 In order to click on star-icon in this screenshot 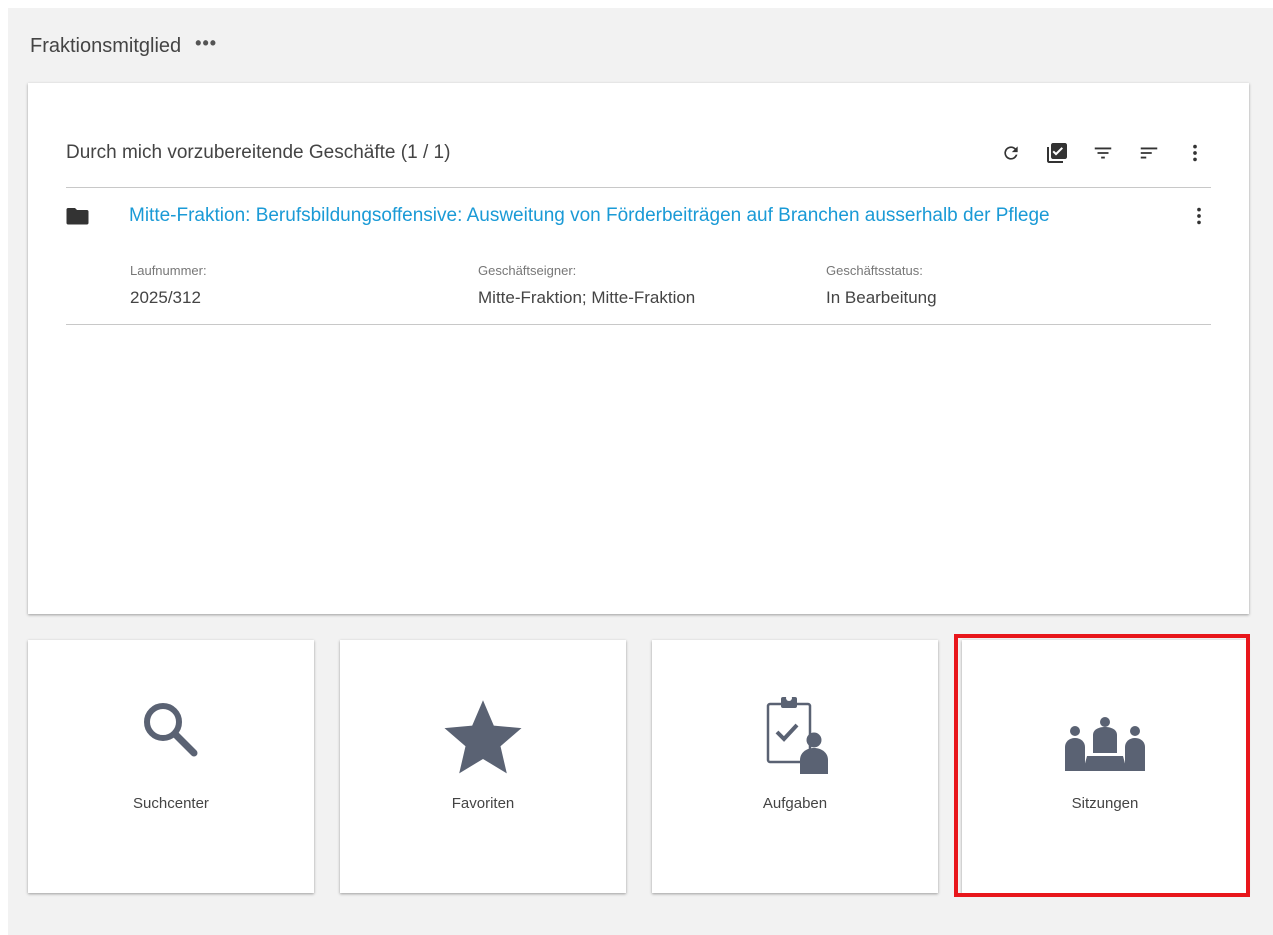, I will do `click(483, 737)`.